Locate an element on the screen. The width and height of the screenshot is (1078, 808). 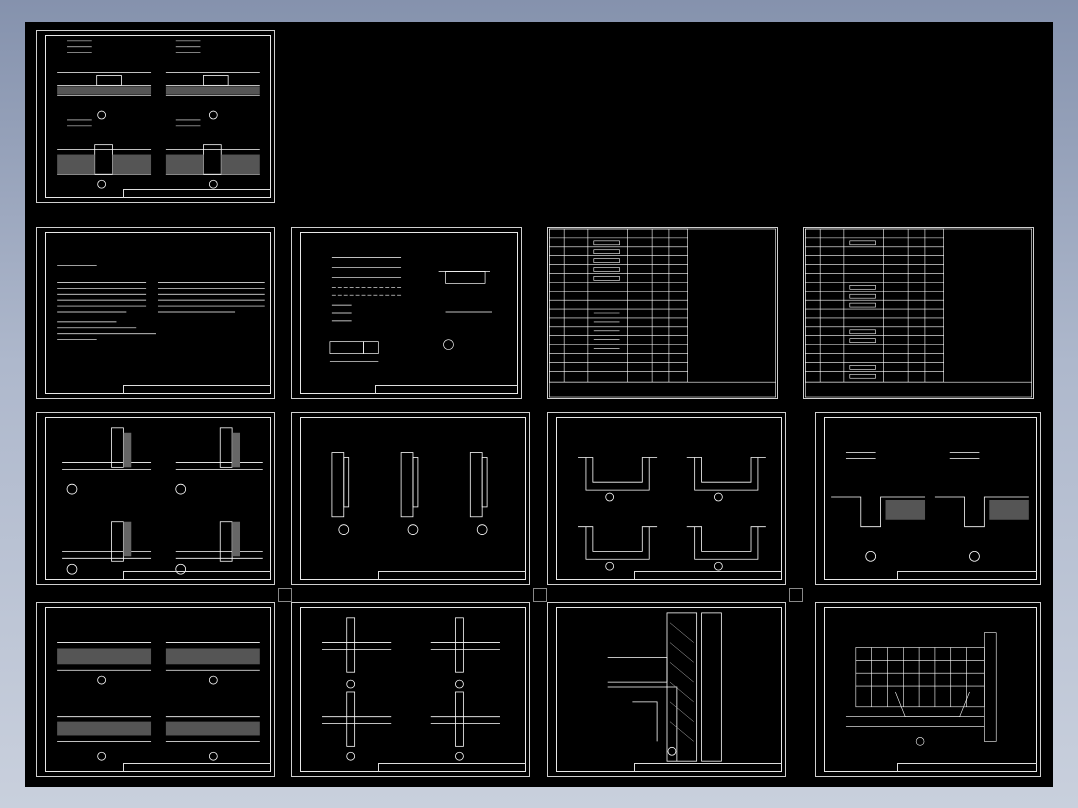
sheet-1-linework is located at coordinates (158, 114).